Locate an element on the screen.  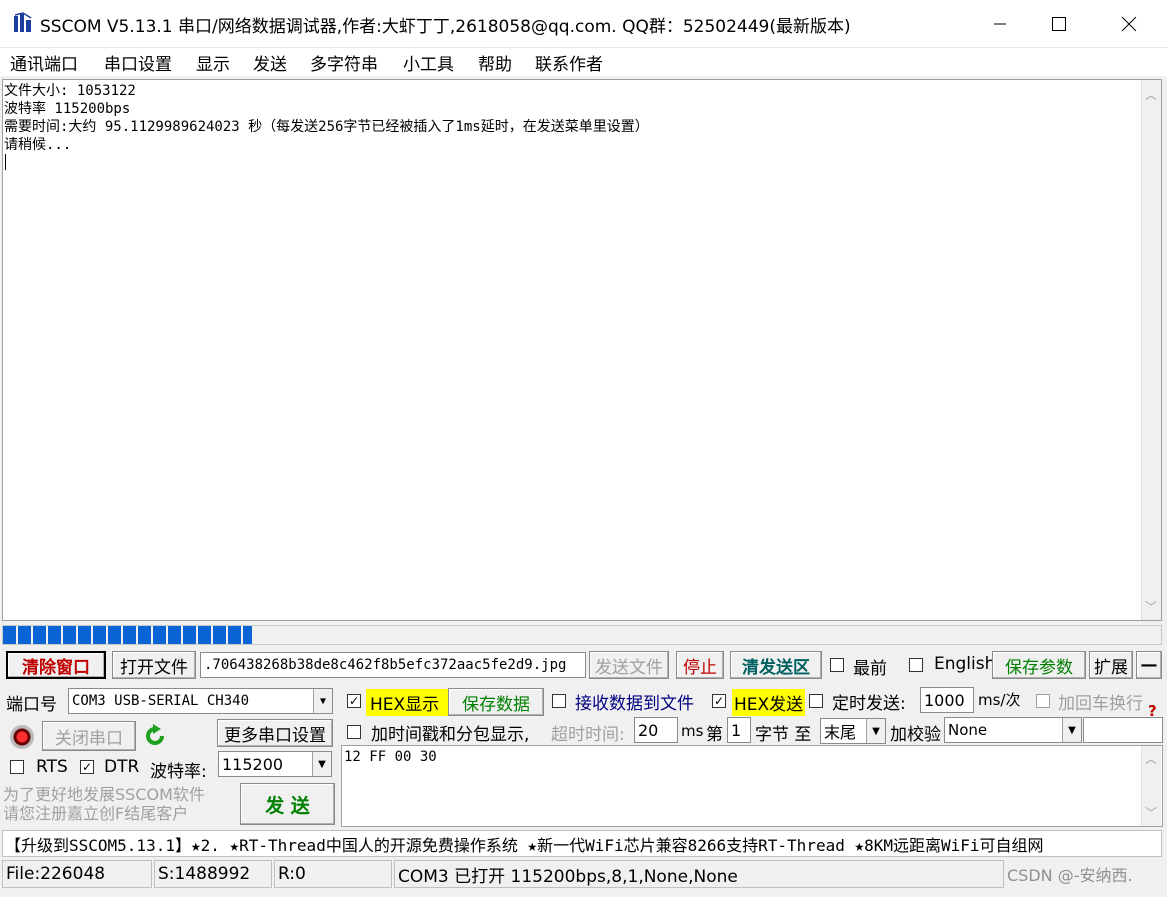
checksum-select: None ▼ is located at coordinates (1013, 730).